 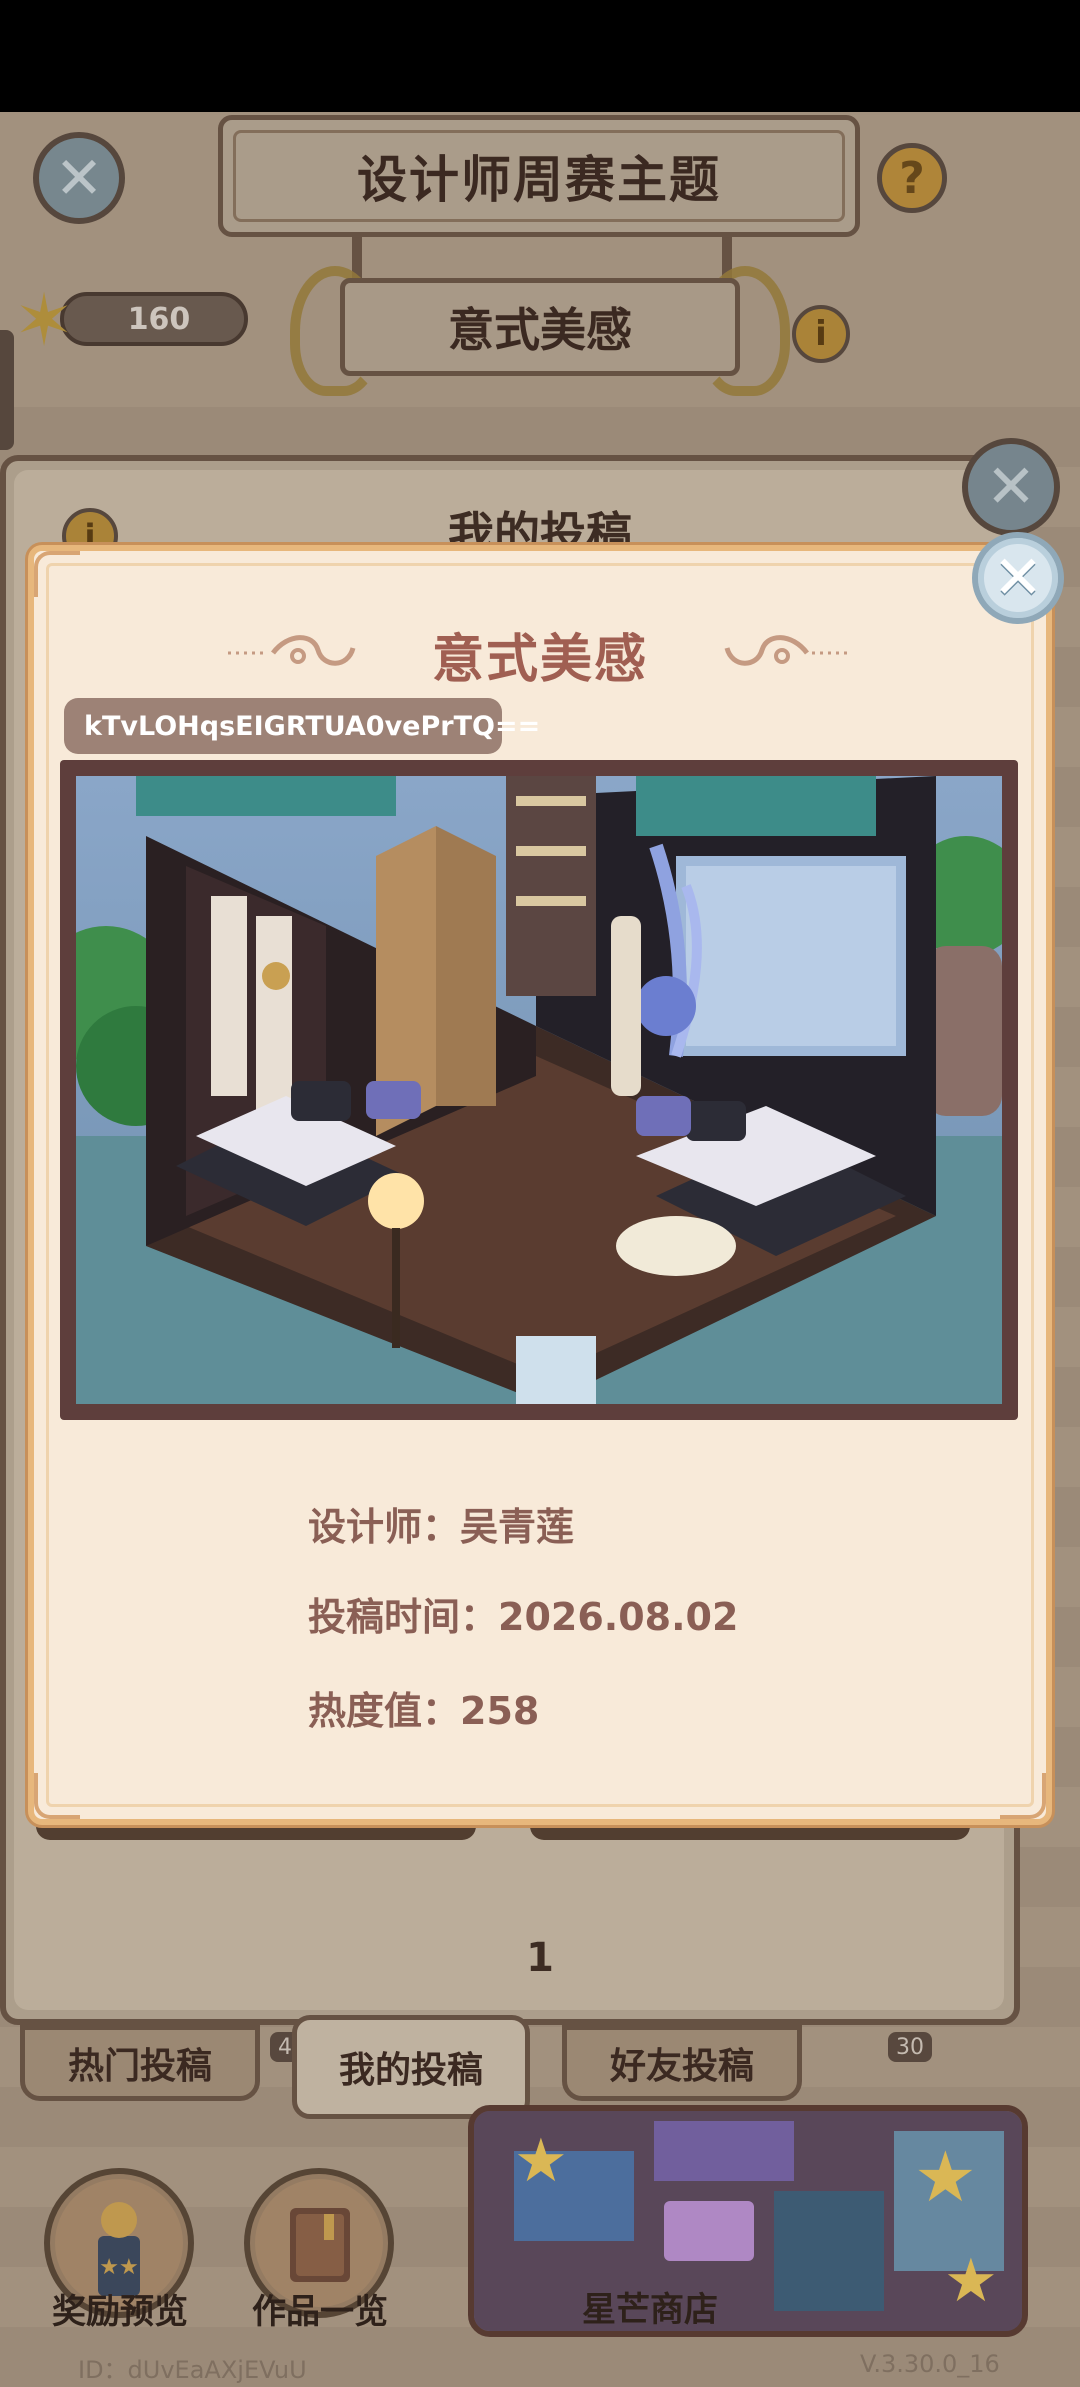 I want to click on submit-time-label: 投稿时间：, so click(x=403, y=1617).